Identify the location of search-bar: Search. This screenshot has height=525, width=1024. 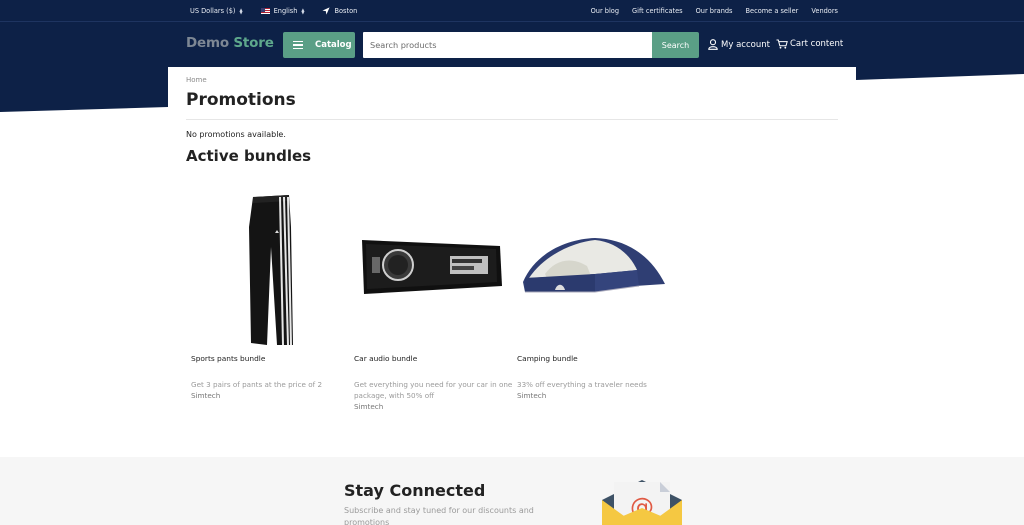
(531, 45).